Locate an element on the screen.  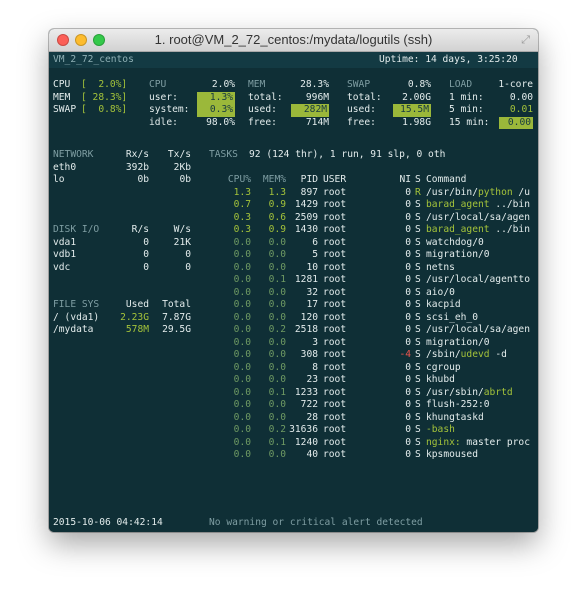
process-command: aio/0 is located at coordinates (440, 293).